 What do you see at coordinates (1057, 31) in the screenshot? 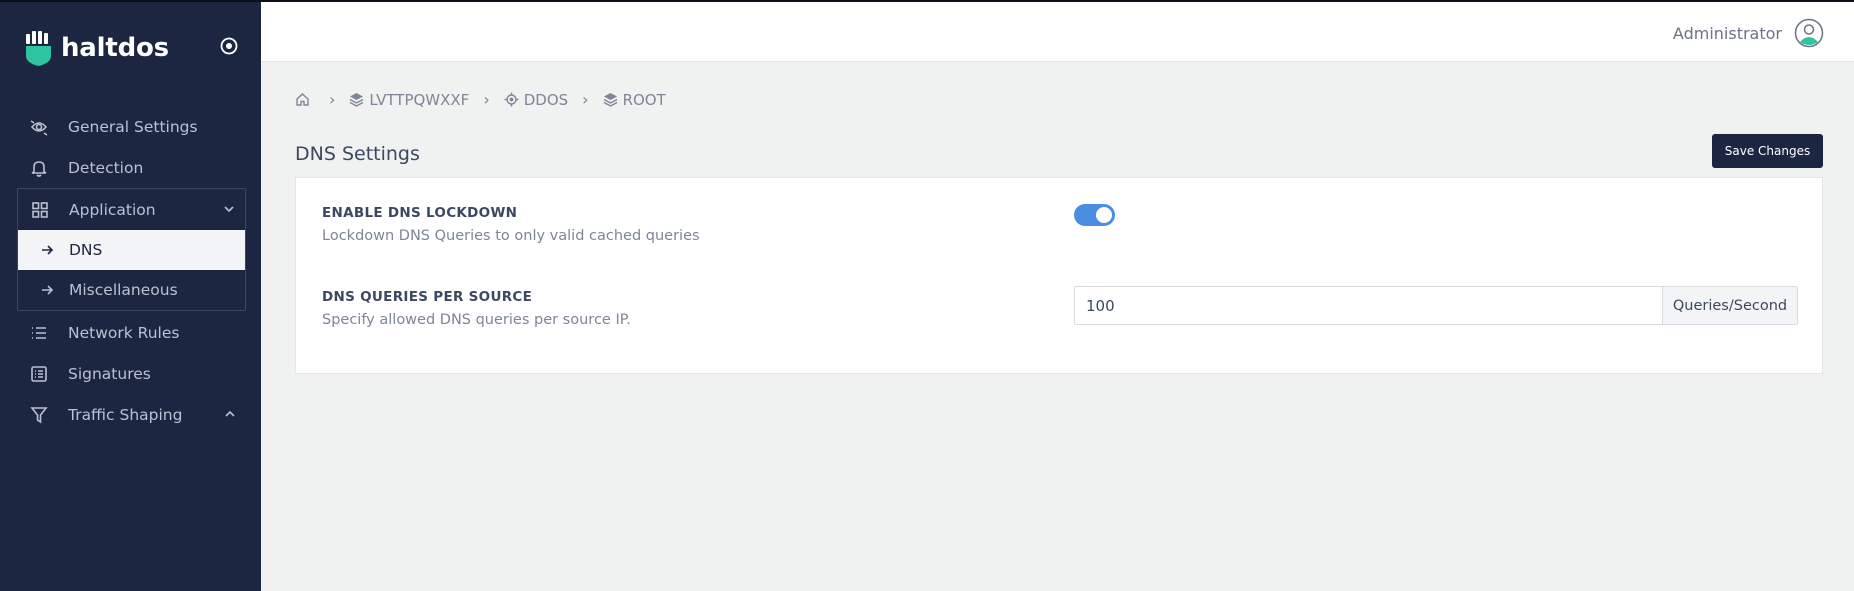
I see `top-bar: Administrator` at bounding box center [1057, 31].